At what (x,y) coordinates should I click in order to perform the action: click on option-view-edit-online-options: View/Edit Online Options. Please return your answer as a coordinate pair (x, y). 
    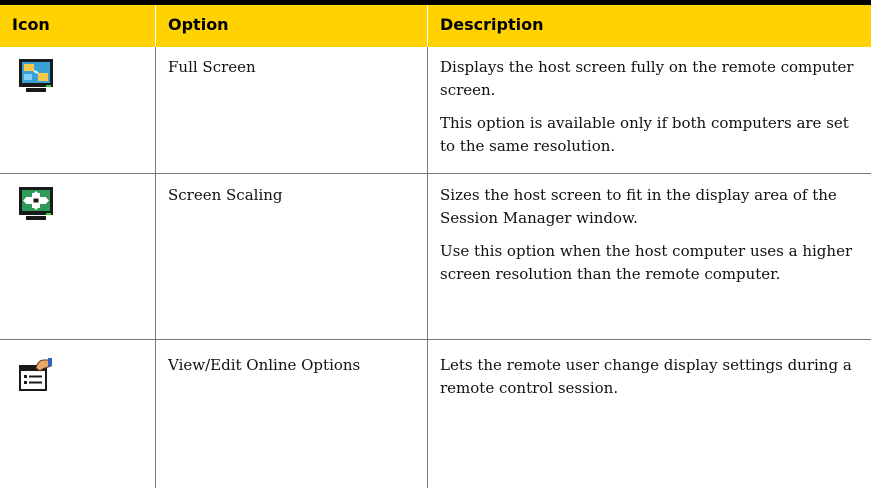
    Looking at the image, I should click on (264, 365).